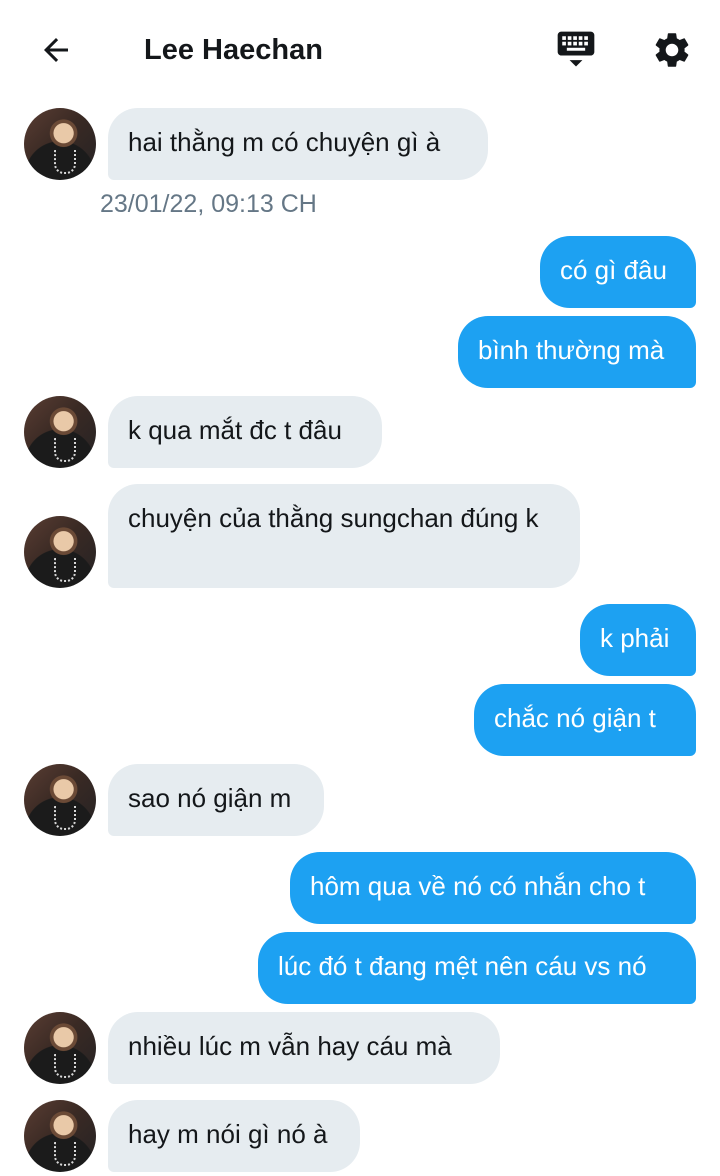  What do you see at coordinates (585, 720) in the screenshot?
I see `message-bubble: chắc nó giận t` at bounding box center [585, 720].